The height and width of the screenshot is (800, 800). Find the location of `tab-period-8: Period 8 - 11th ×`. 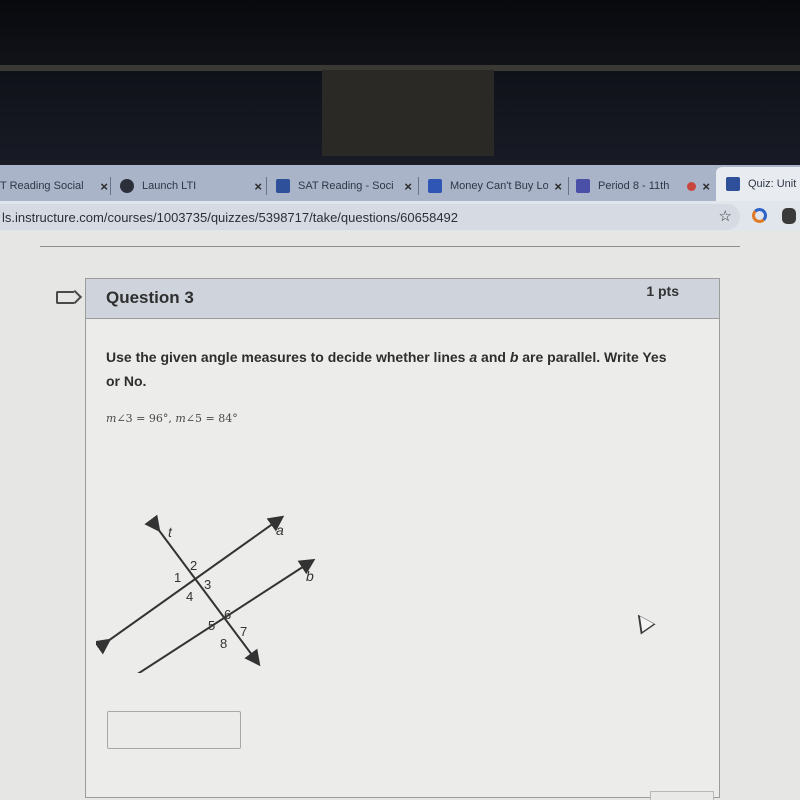

tab-period-8: Period 8 - 11th × is located at coordinates (643, 186).